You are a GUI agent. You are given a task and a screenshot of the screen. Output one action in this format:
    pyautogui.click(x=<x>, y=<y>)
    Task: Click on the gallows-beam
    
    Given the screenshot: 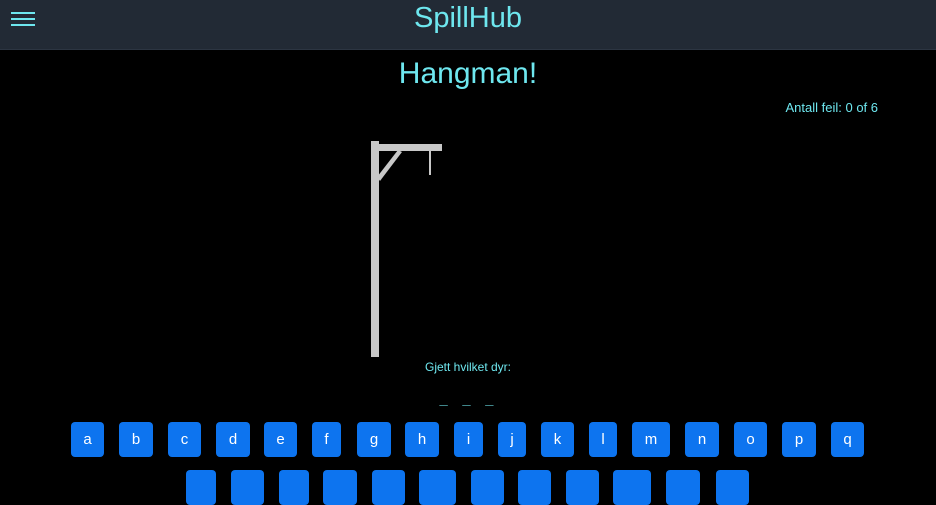 What is the action you would take?
    pyautogui.click(x=406, y=147)
    